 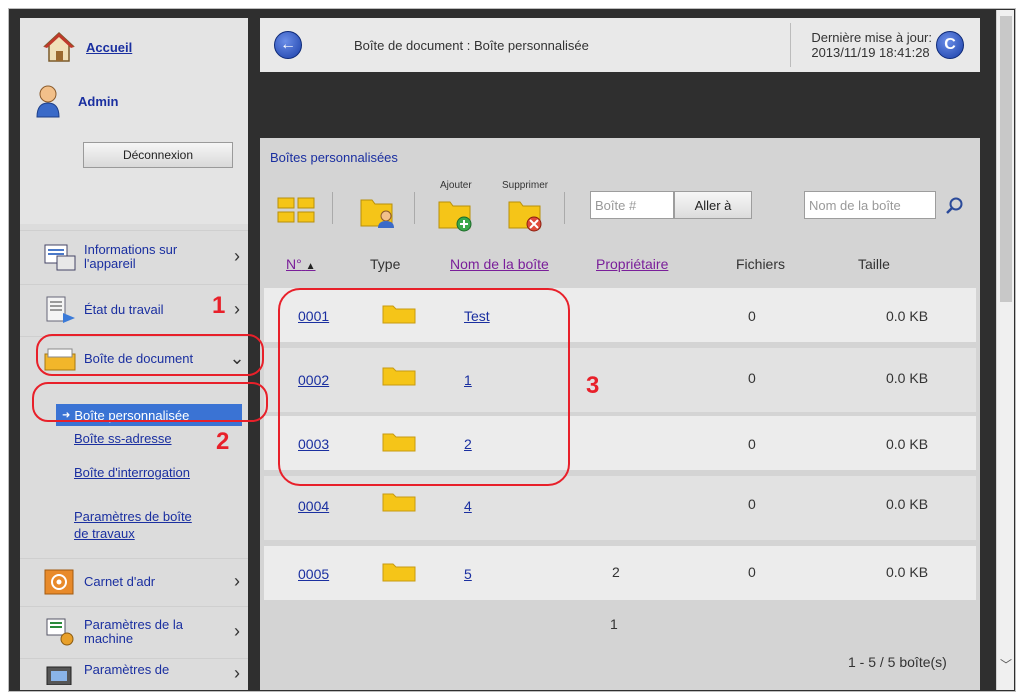 I want to click on column-header-files: Fichiers, so click(x=761, y=264).